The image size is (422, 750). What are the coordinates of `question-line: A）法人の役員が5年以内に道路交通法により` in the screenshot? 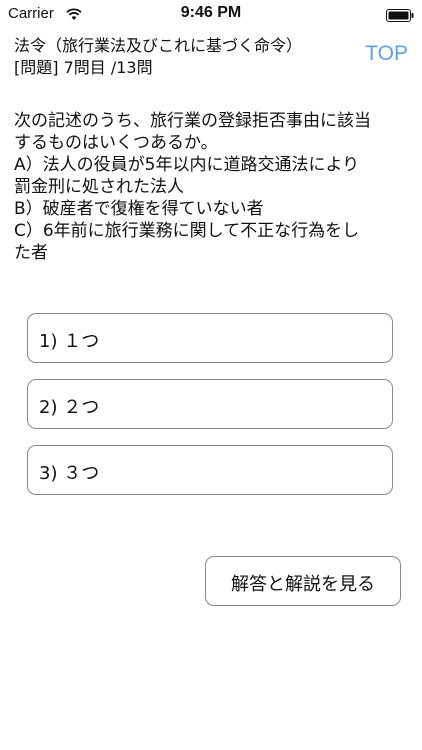 It's located at (187, 165).